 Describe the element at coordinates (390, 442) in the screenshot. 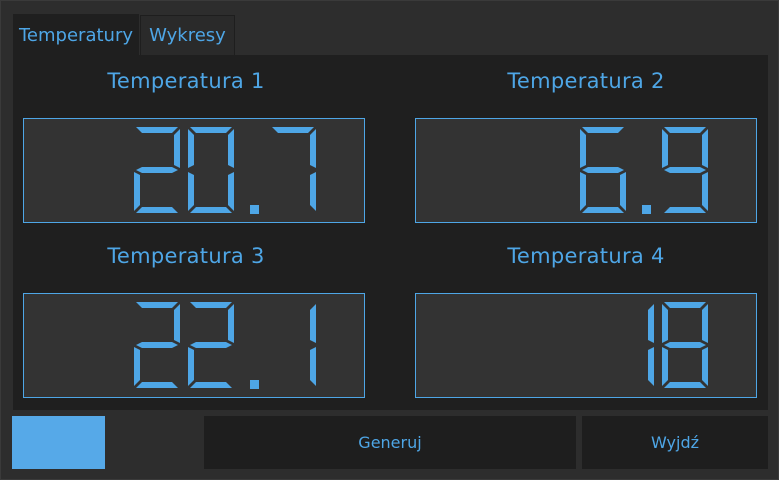

I see `generate-button: Generuj` at that location.